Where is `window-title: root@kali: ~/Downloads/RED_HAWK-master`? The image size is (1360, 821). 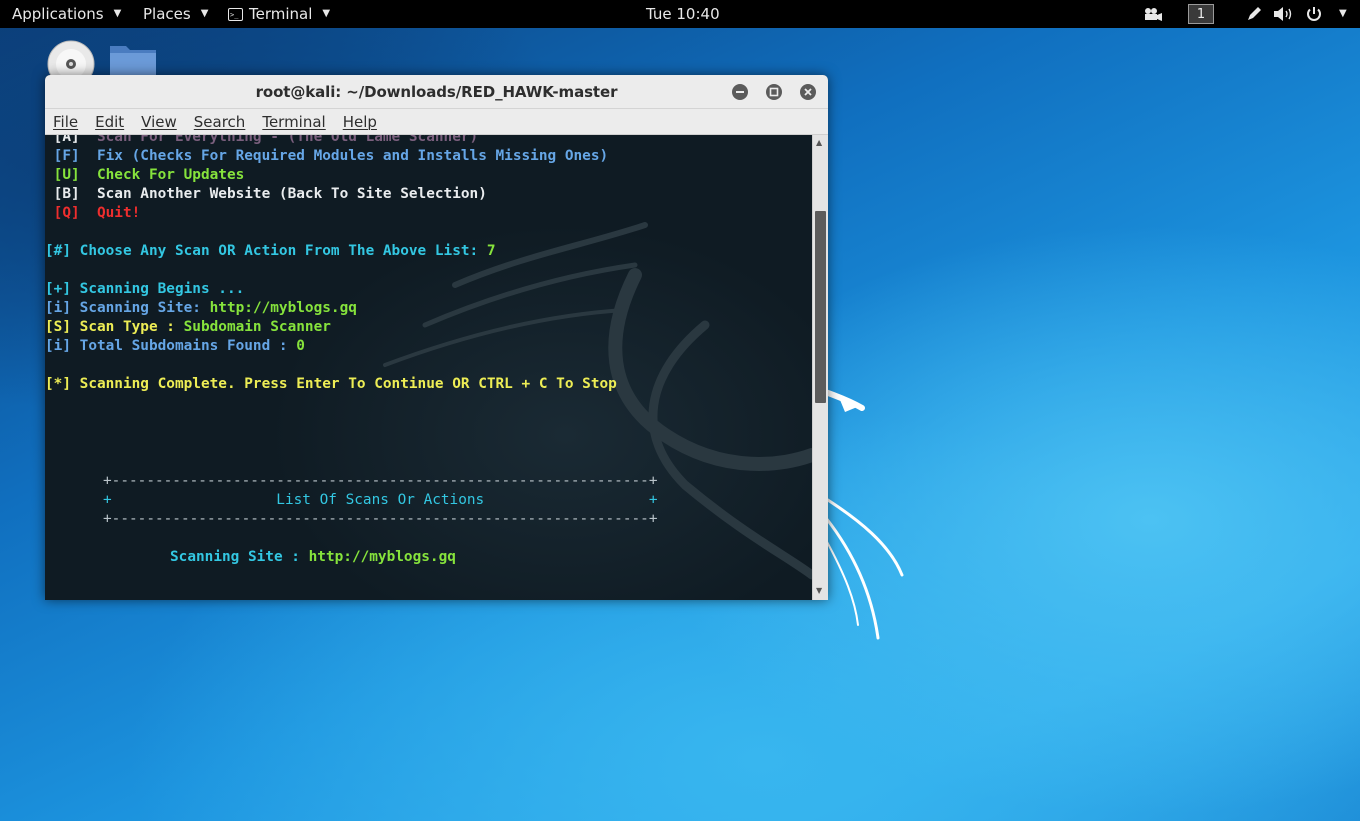 window-title: root@kali: ~/Downloads/RED_HAWK-master is located at coordinates (436, 92).